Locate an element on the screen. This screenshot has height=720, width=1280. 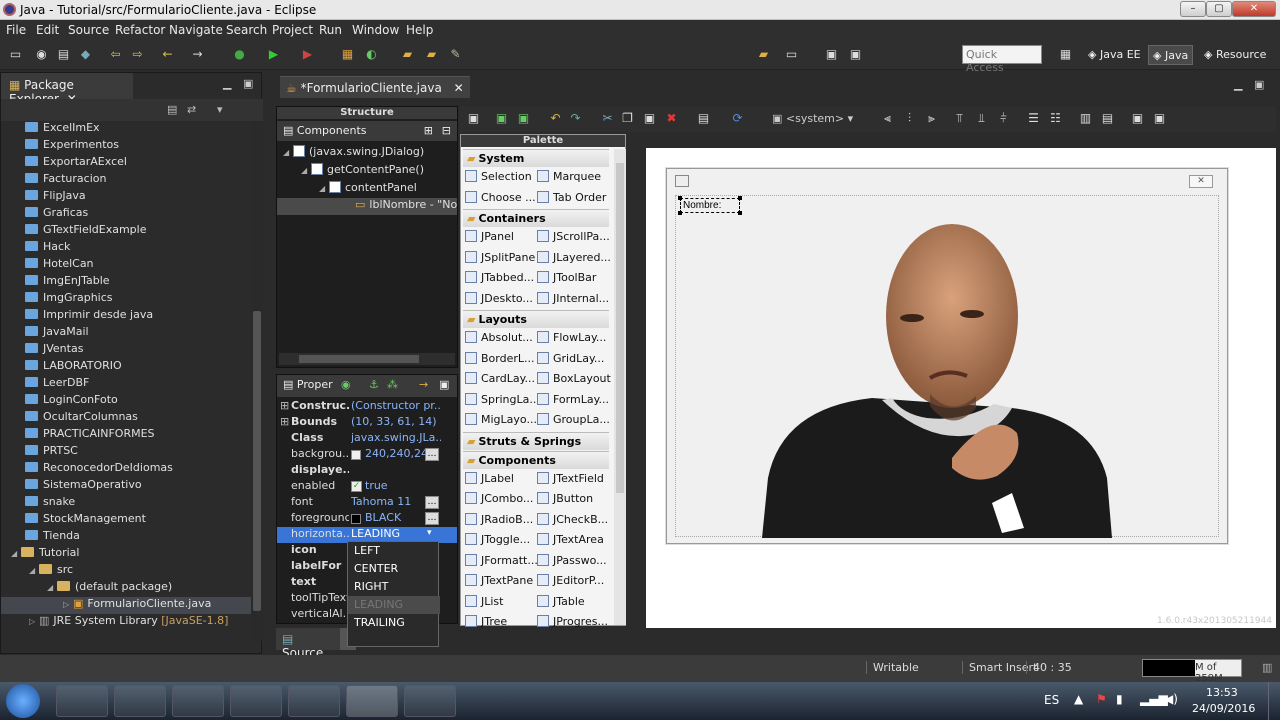
project-item: JVentas is located at coordinates (54, 350).